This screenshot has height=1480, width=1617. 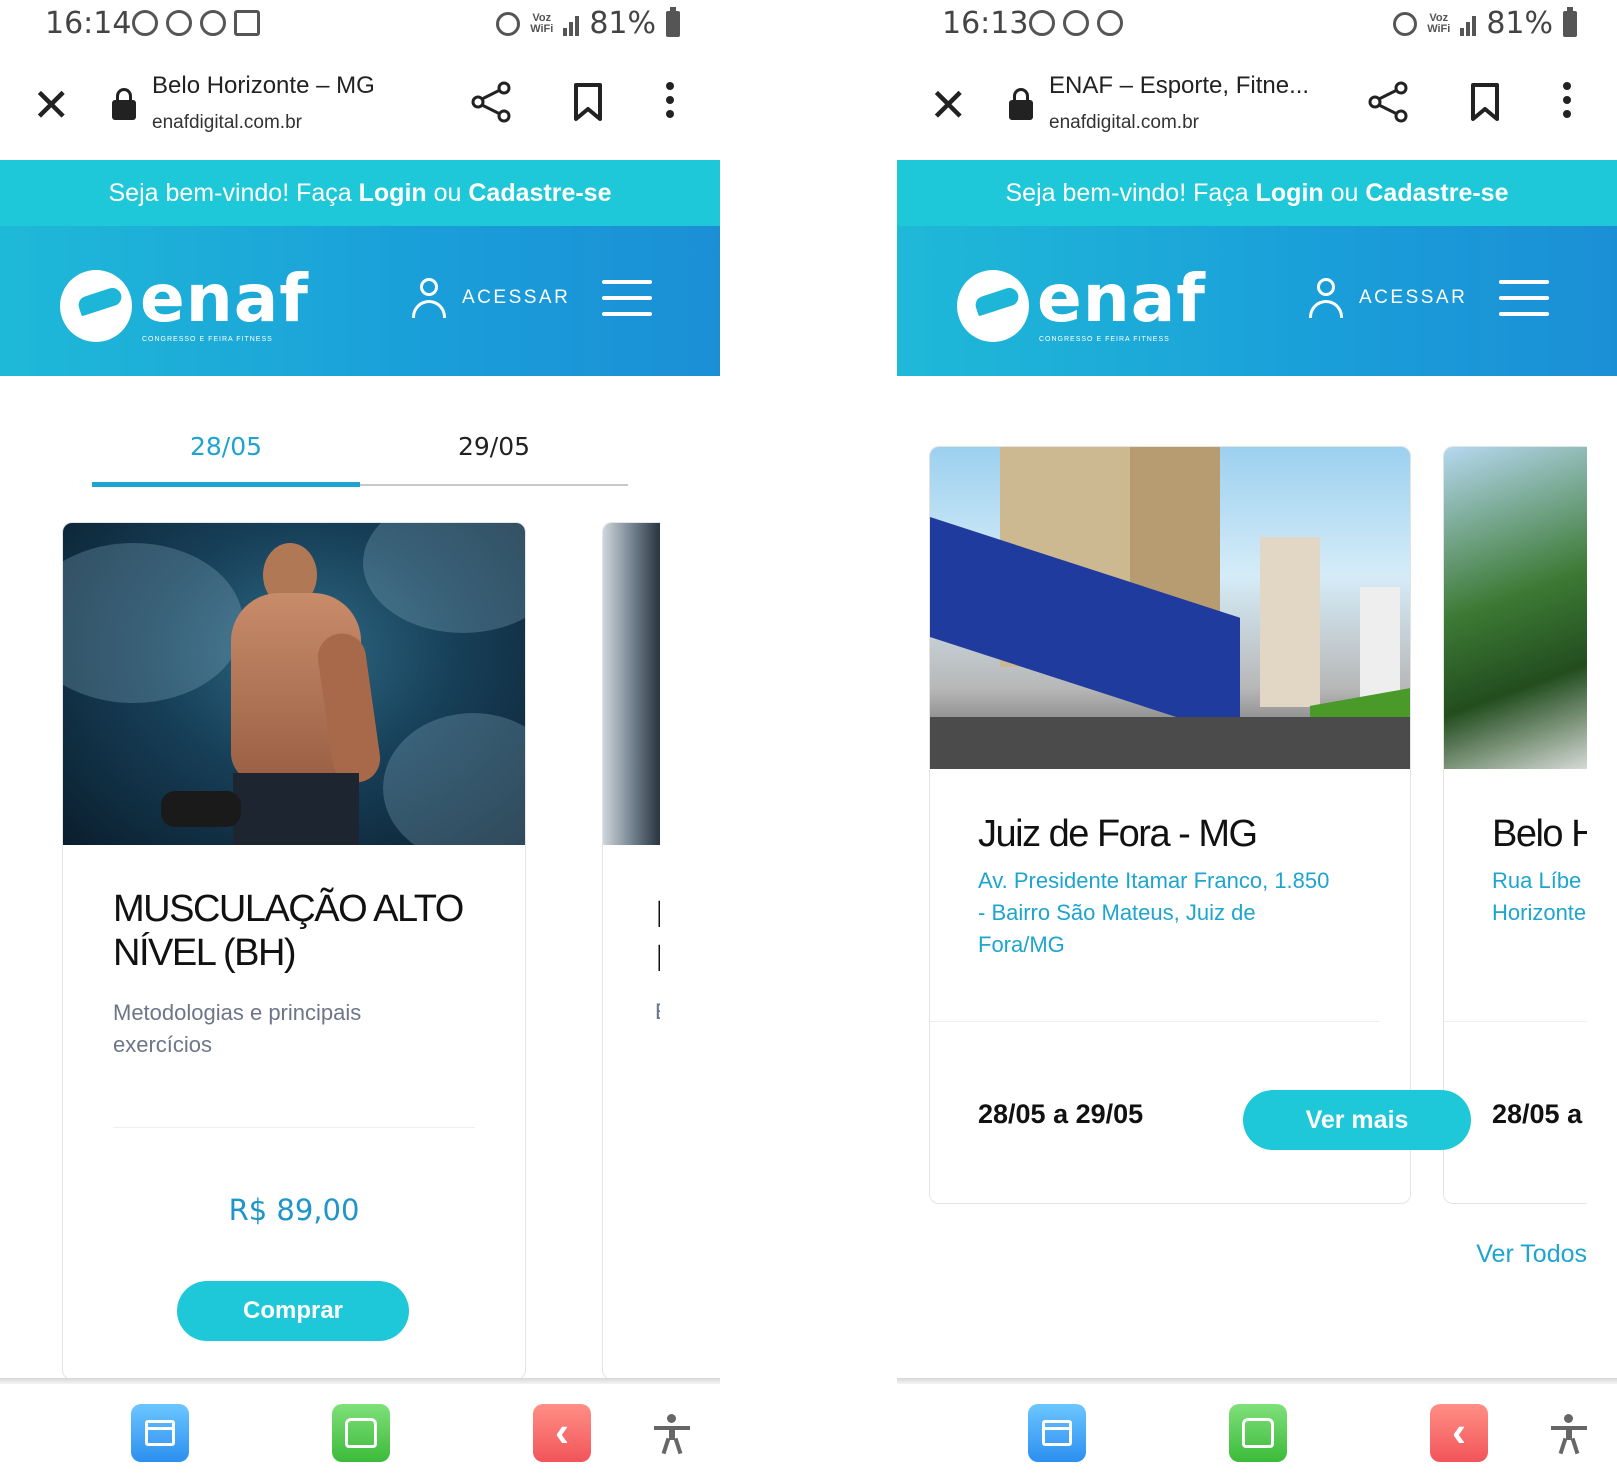 What do you see at coordinates (494, 446) in the screenshot?
I see `tab-date-2: 29/05` at bounding box center [494, 446].